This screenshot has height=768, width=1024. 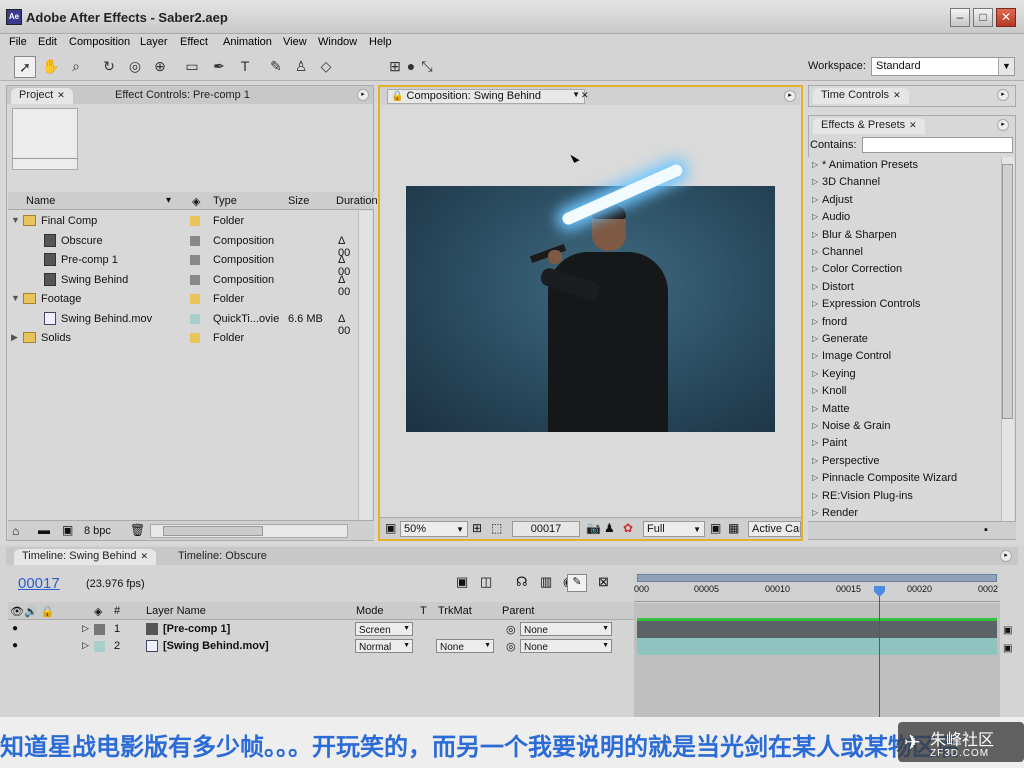 I want to click on comp-flowchart-icon: ▣, so click(x=462, y=582).